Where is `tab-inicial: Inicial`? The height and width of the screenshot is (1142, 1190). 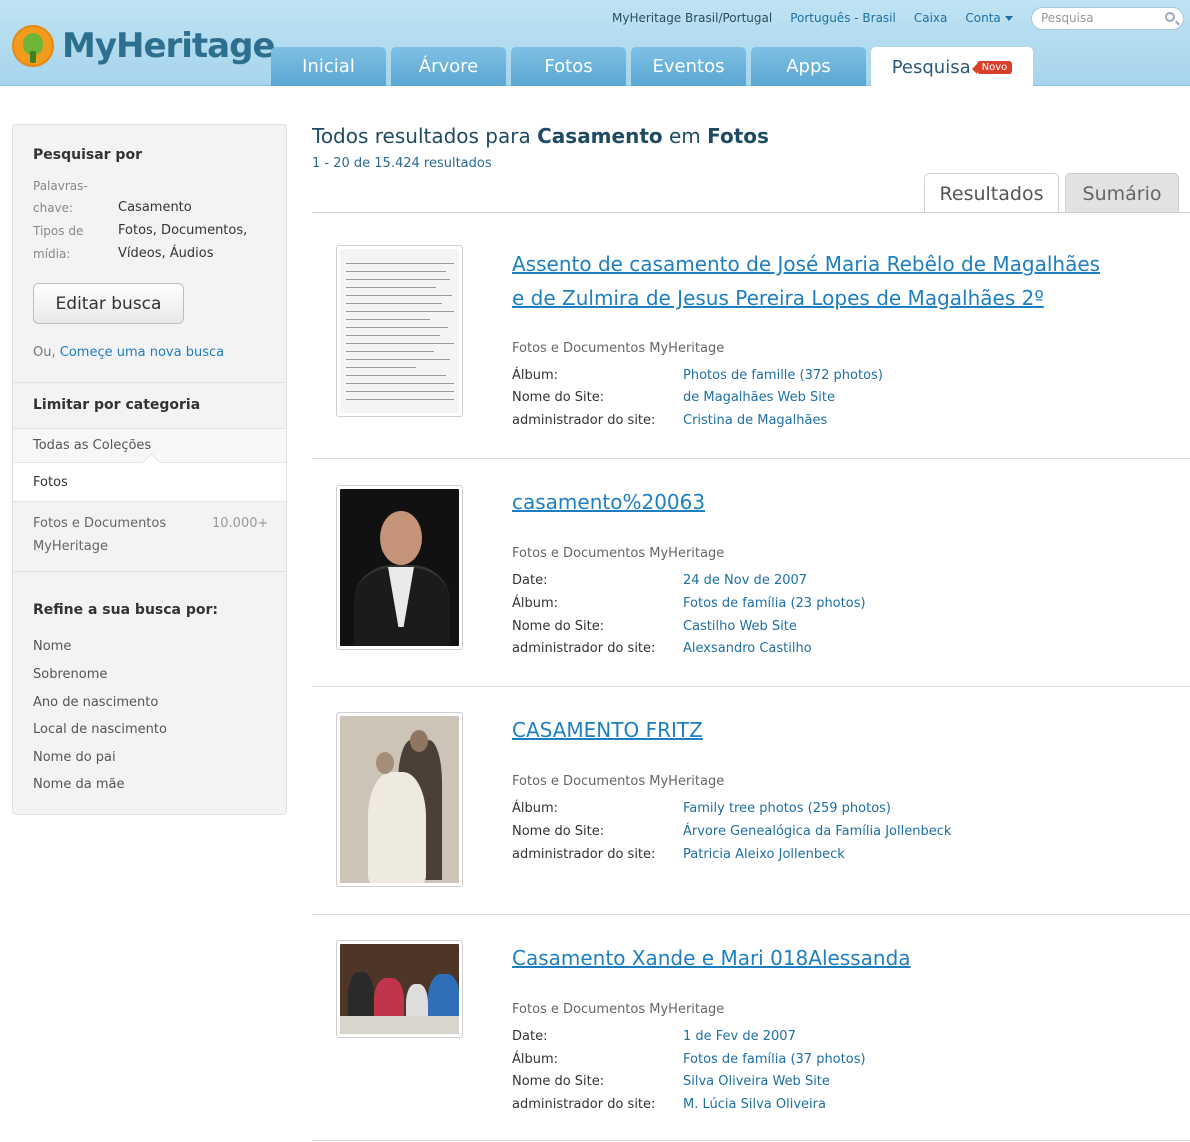
tab-inicial: Inicial is located at coordinates (328, 66).